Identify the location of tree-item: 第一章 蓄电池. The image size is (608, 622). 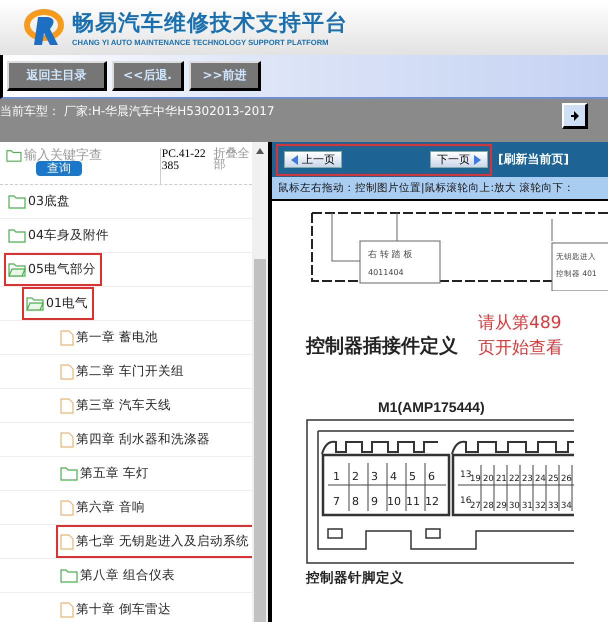
(110, 337).